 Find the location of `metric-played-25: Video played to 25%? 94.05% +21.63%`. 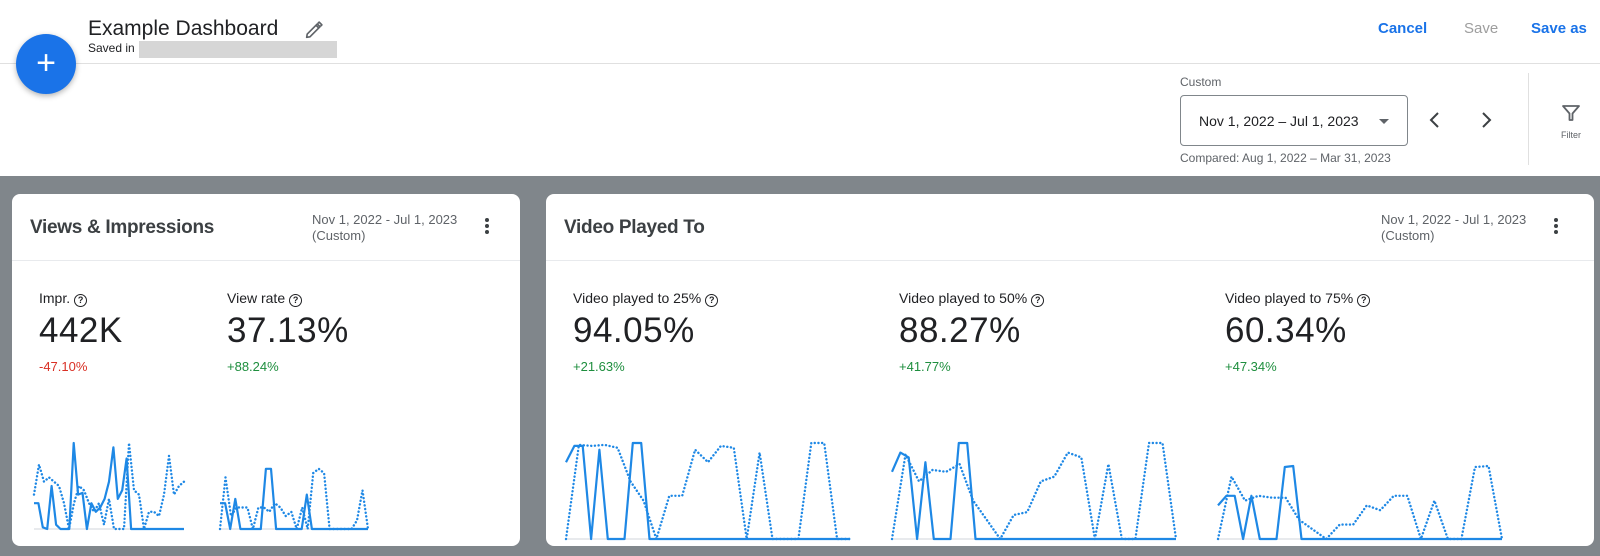

metric-played-25: Video played to 25%? 94.05% +21.63% is located at coordinates (646, 332).